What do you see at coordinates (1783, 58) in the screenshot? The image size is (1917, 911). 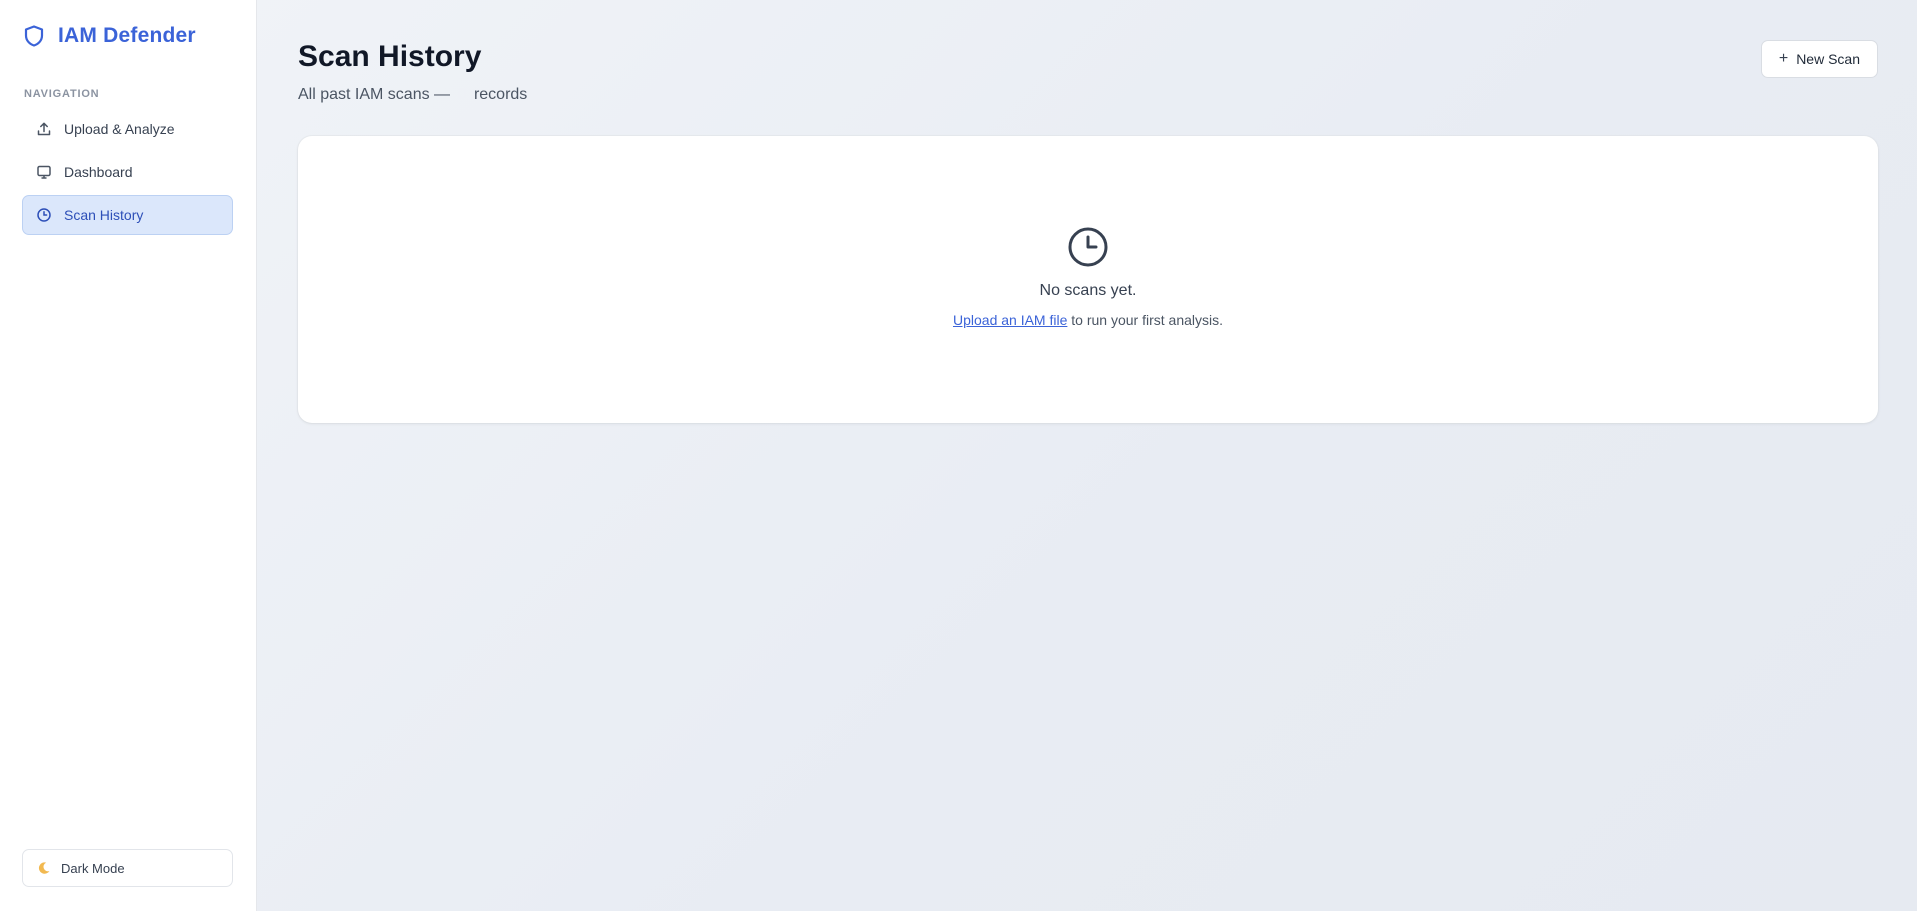 I see `plus-icon: +` at bounding box center [1783, 58].